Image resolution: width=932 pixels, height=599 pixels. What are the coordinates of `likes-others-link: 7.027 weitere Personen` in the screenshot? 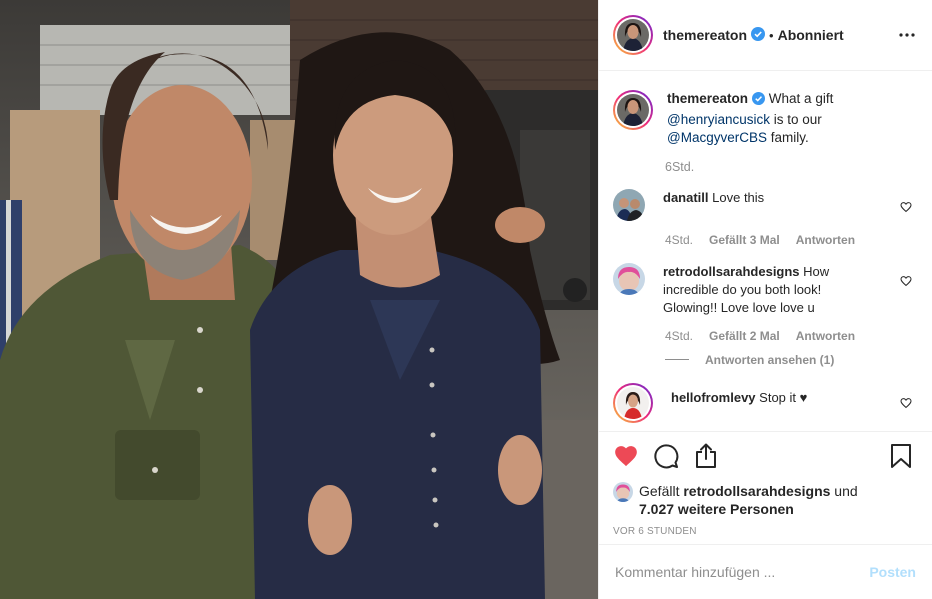 It's located at (716, 509).